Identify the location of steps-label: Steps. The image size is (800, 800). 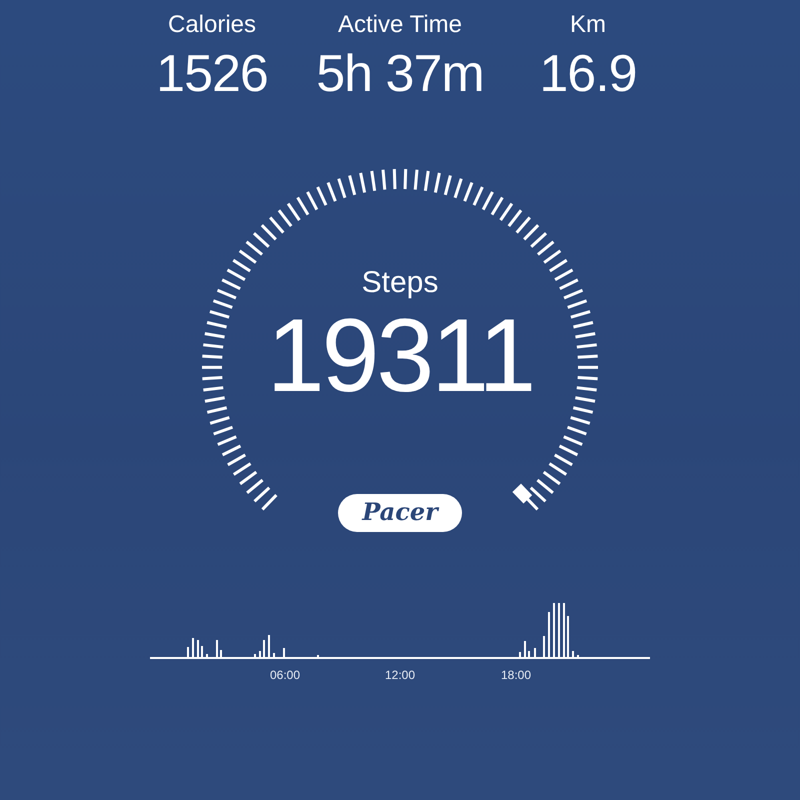
(400, 283).